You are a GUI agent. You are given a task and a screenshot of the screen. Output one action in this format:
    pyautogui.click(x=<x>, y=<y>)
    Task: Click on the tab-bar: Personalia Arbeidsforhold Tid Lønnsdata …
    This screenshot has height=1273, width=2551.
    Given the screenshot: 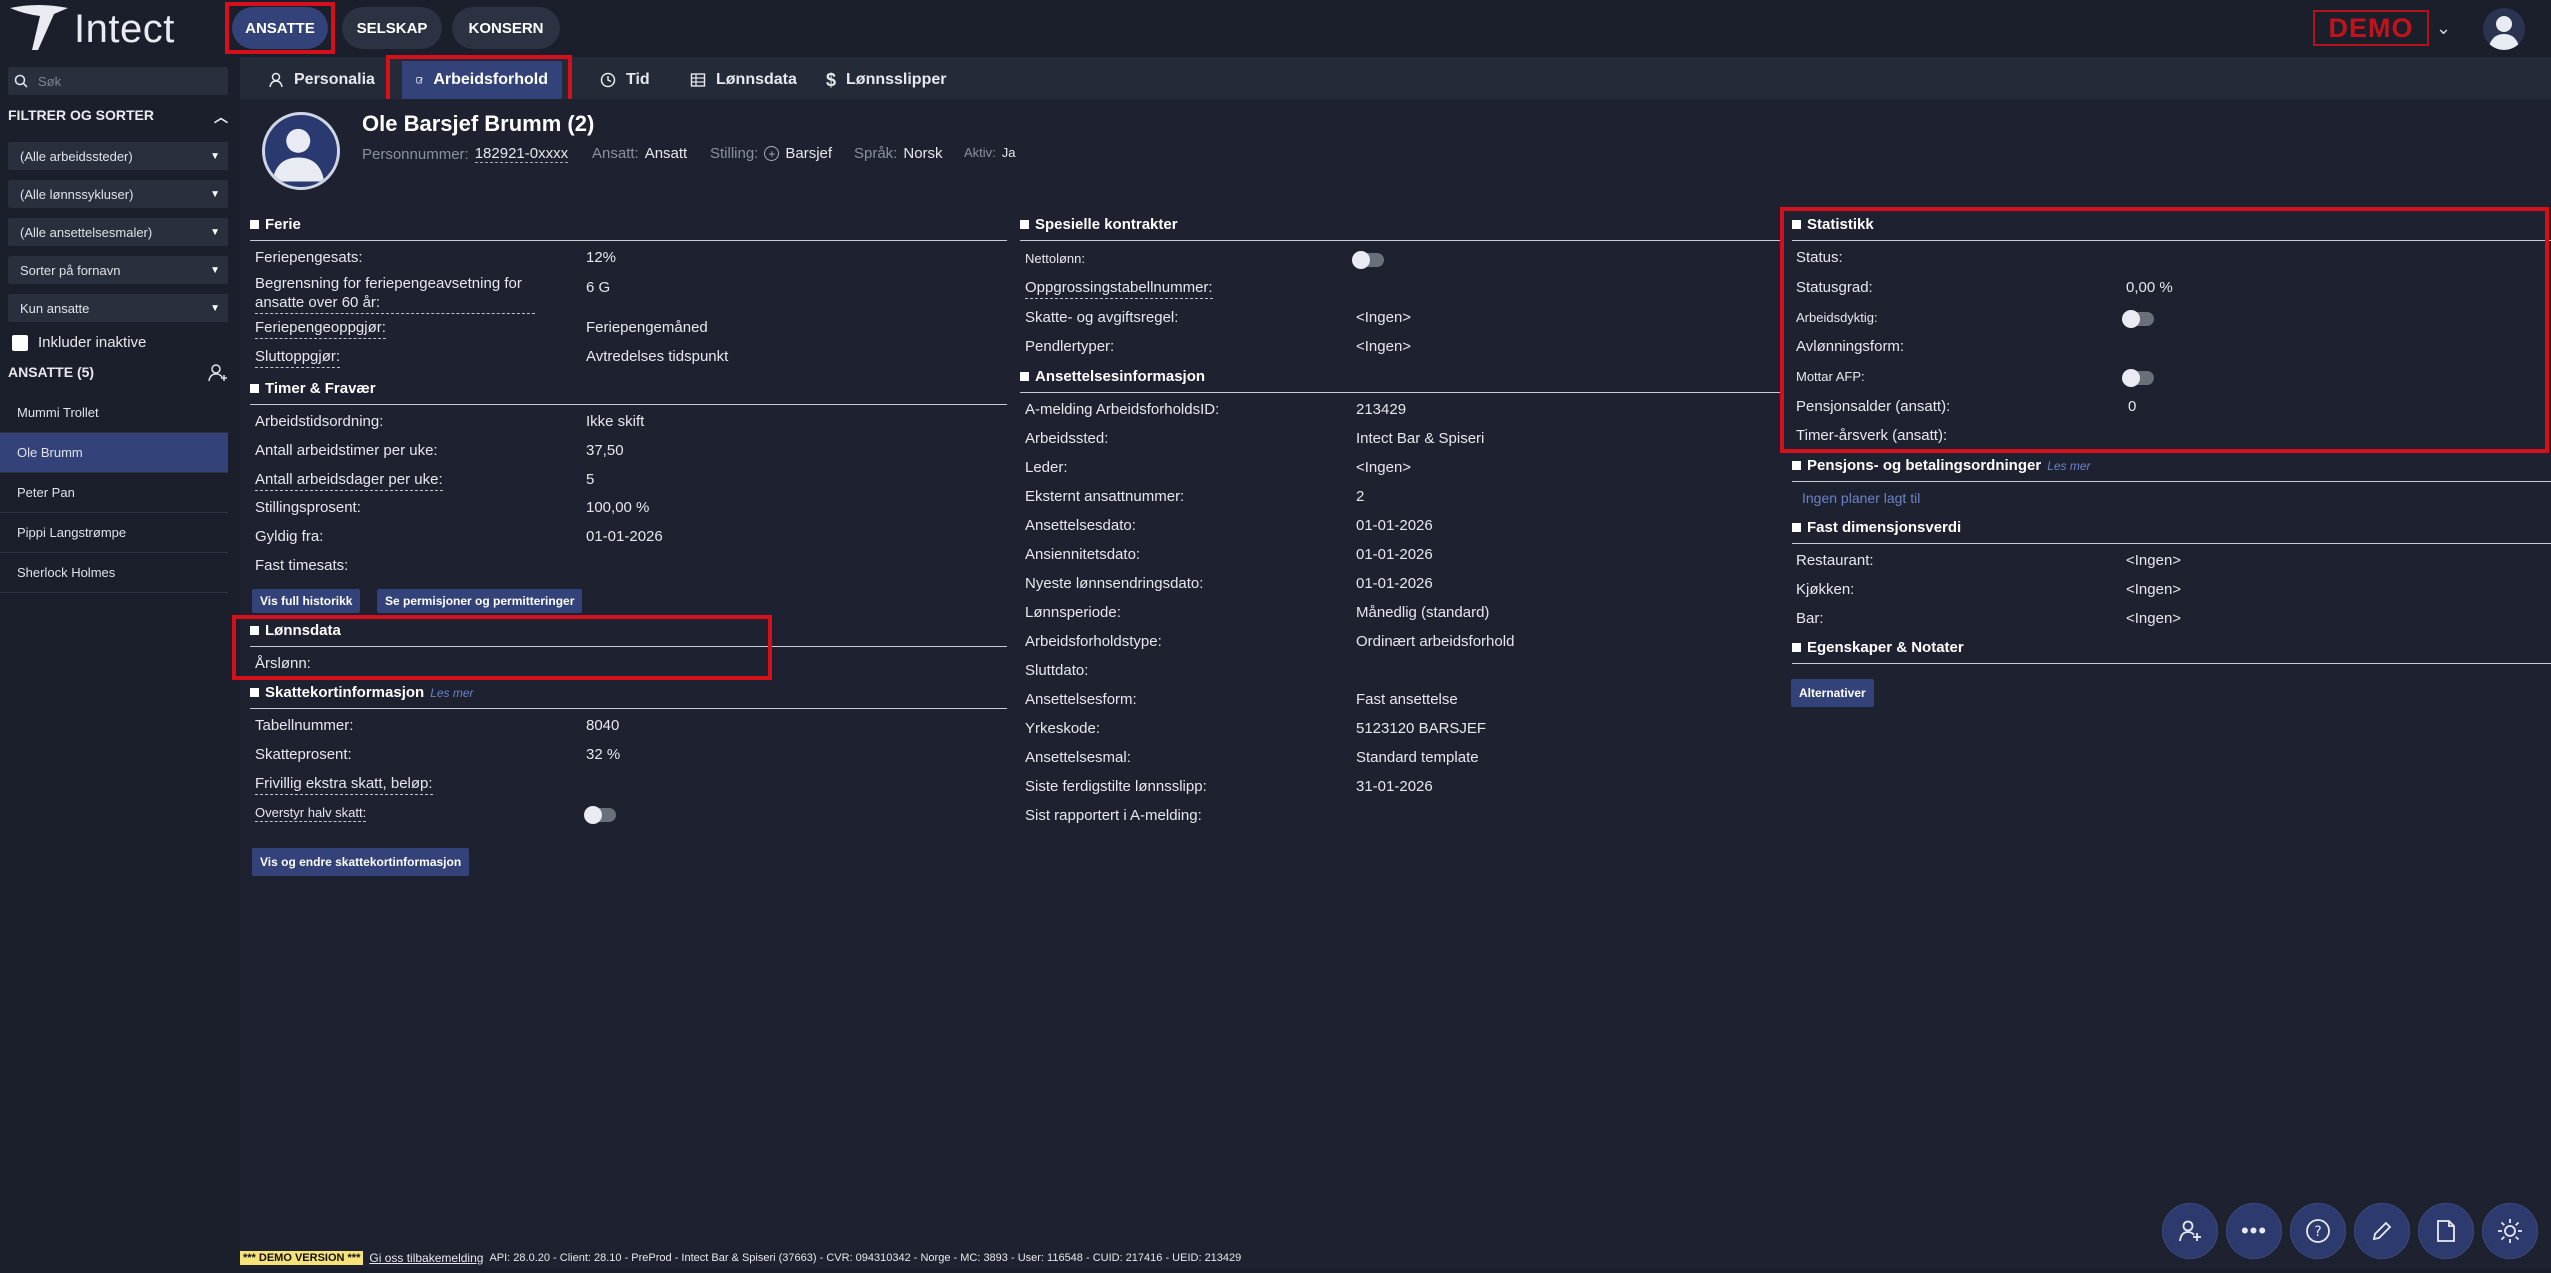 What is the action you would take?
    pyautogui.click(x=1395, y=78)
    